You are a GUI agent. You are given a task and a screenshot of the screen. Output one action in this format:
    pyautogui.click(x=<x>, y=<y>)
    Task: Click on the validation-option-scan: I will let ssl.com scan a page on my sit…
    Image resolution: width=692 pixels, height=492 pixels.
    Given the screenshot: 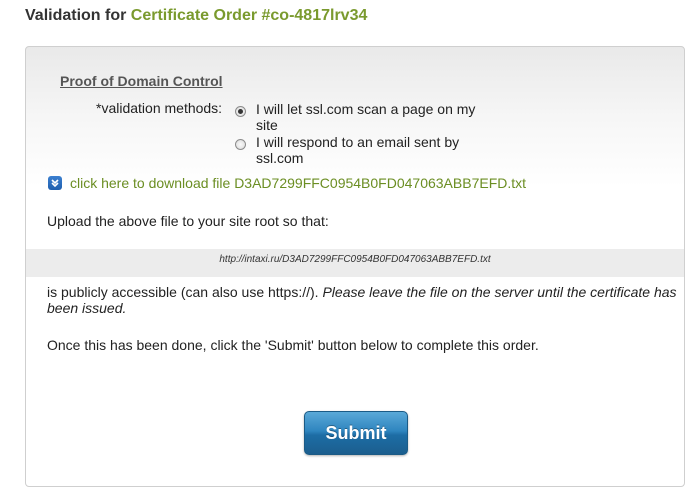 What is the action you would take?
    pyautogui.click(x=365, y=117)
    